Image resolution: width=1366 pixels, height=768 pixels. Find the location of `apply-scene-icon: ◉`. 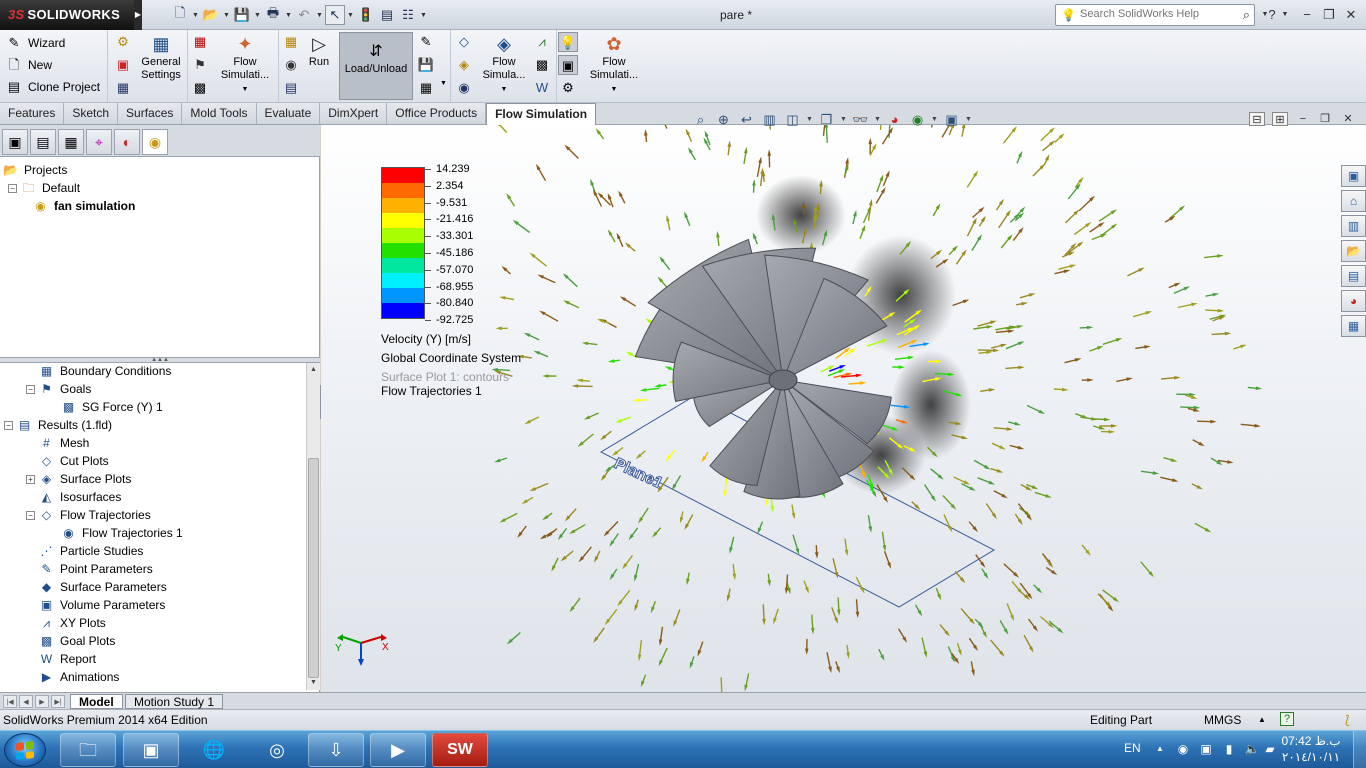

apply-scene-icon: ◉ is located at coordinates (917, 119).